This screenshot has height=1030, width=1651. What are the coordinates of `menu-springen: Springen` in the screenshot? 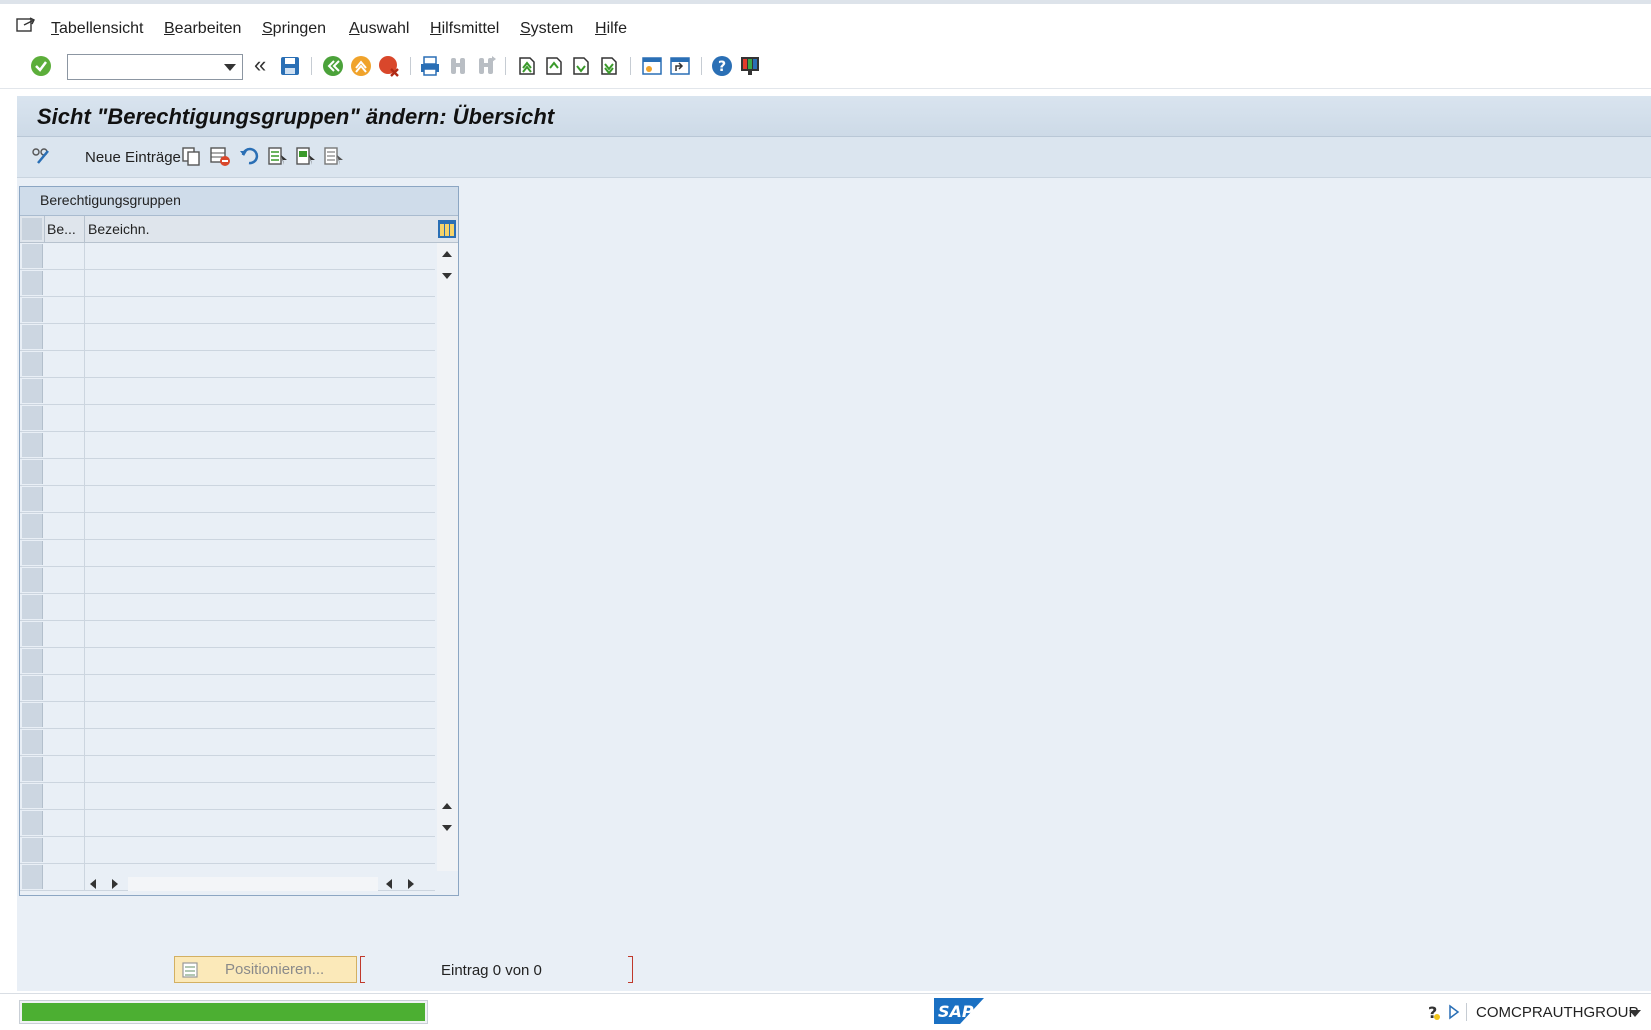 It's located at (294, 29).